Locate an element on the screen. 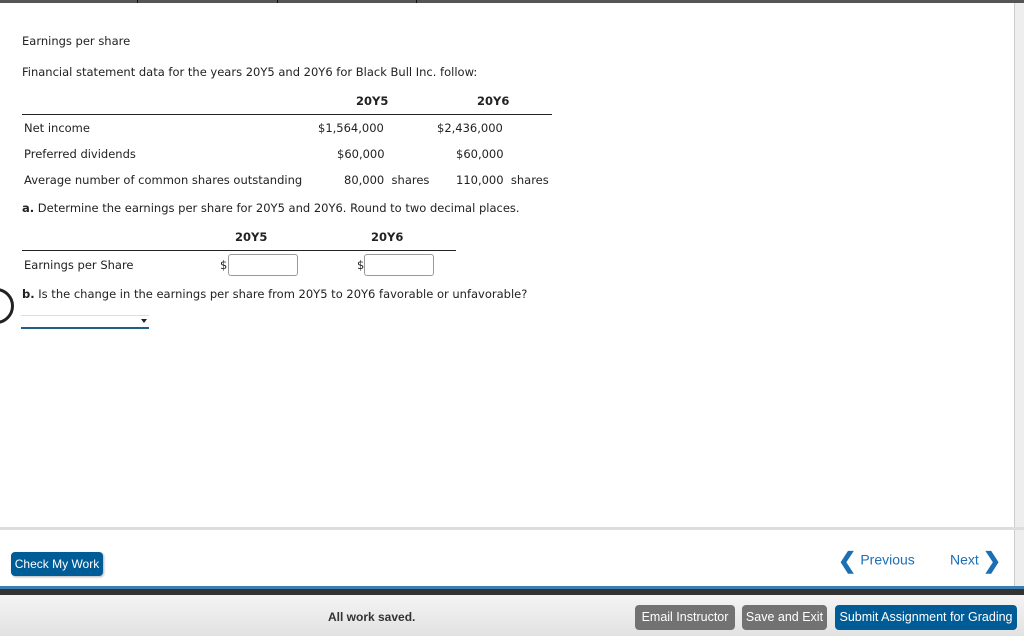 This screenshot has height=636, width=1024. question-nav-bar: Check My Work ❮ Previous Next ❯ is located at coordinates (512, 557).